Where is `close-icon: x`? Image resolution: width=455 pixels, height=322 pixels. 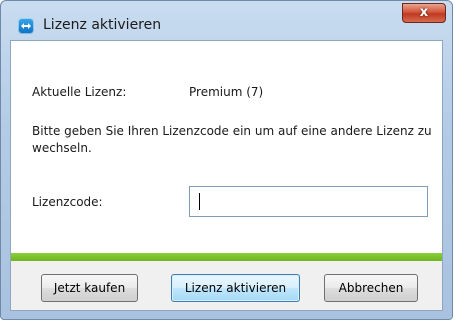 close-icon: x is located at coordinates (424, 12).